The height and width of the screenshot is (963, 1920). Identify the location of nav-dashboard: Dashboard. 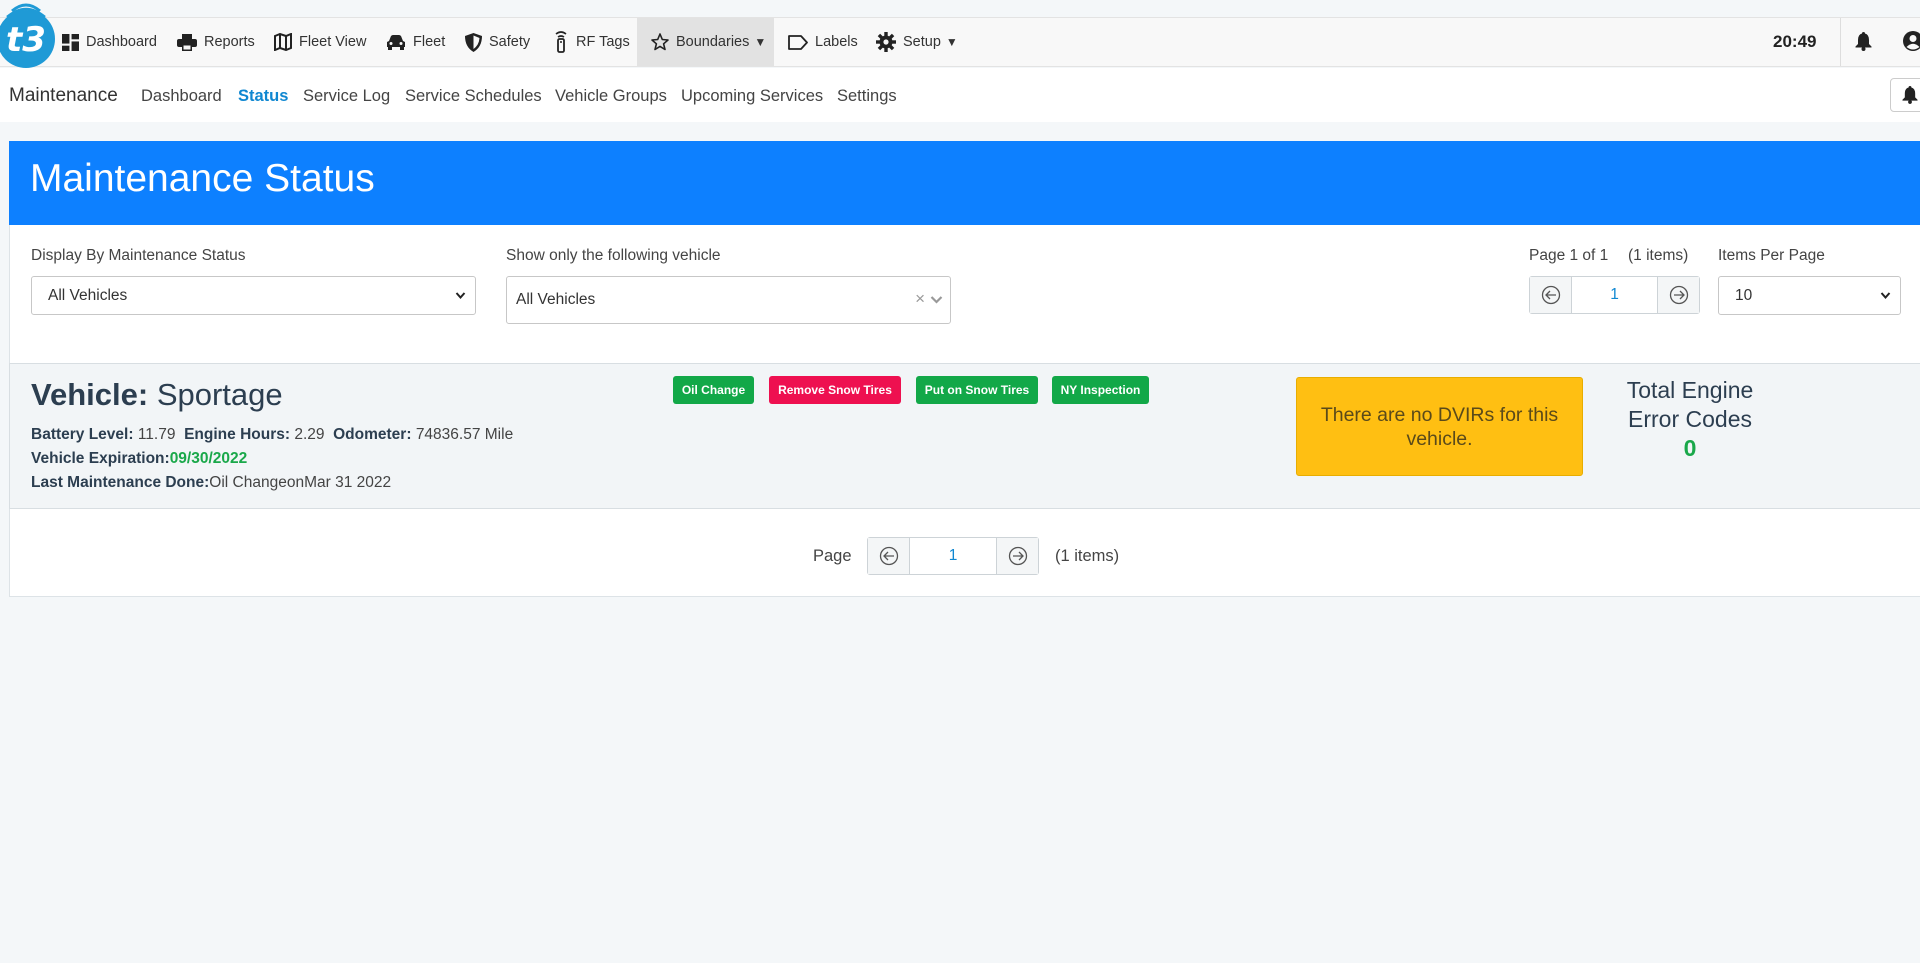
(109, 42).